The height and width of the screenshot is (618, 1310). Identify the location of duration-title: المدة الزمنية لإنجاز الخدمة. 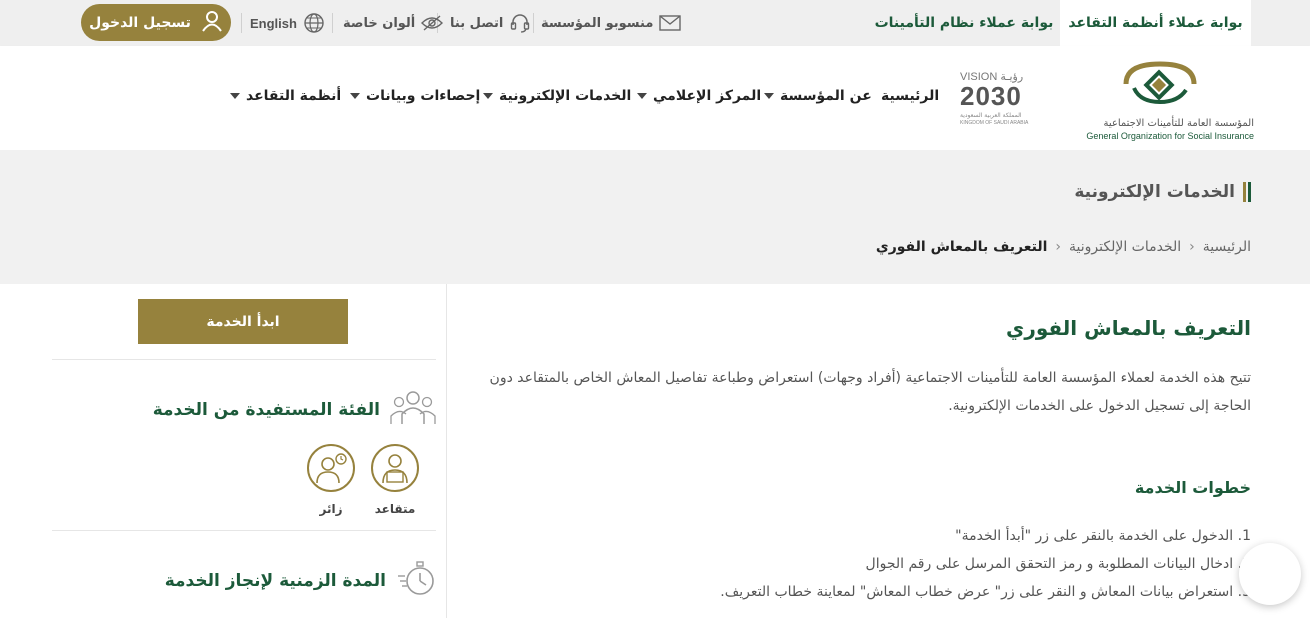
(275, 580).